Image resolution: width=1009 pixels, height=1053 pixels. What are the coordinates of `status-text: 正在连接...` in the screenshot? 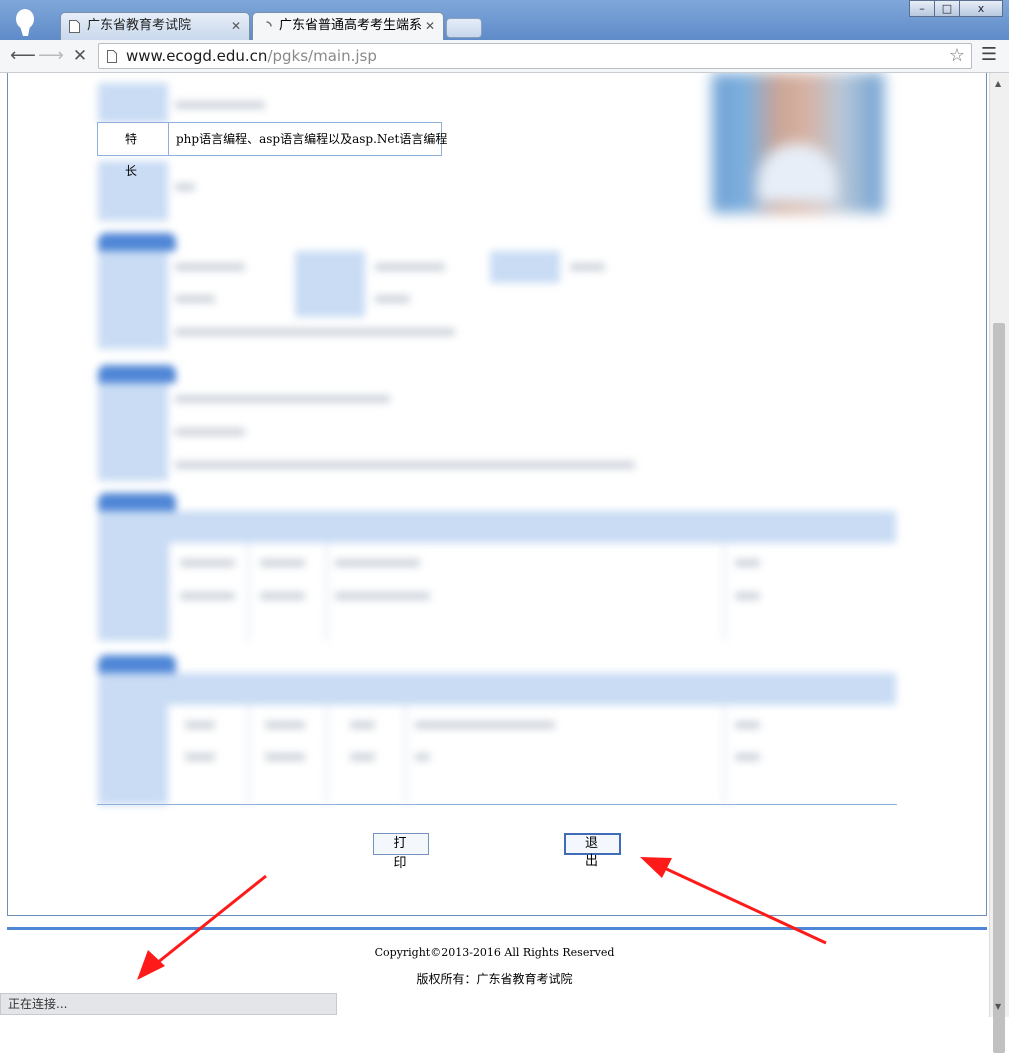 It's located at (168, 1004).